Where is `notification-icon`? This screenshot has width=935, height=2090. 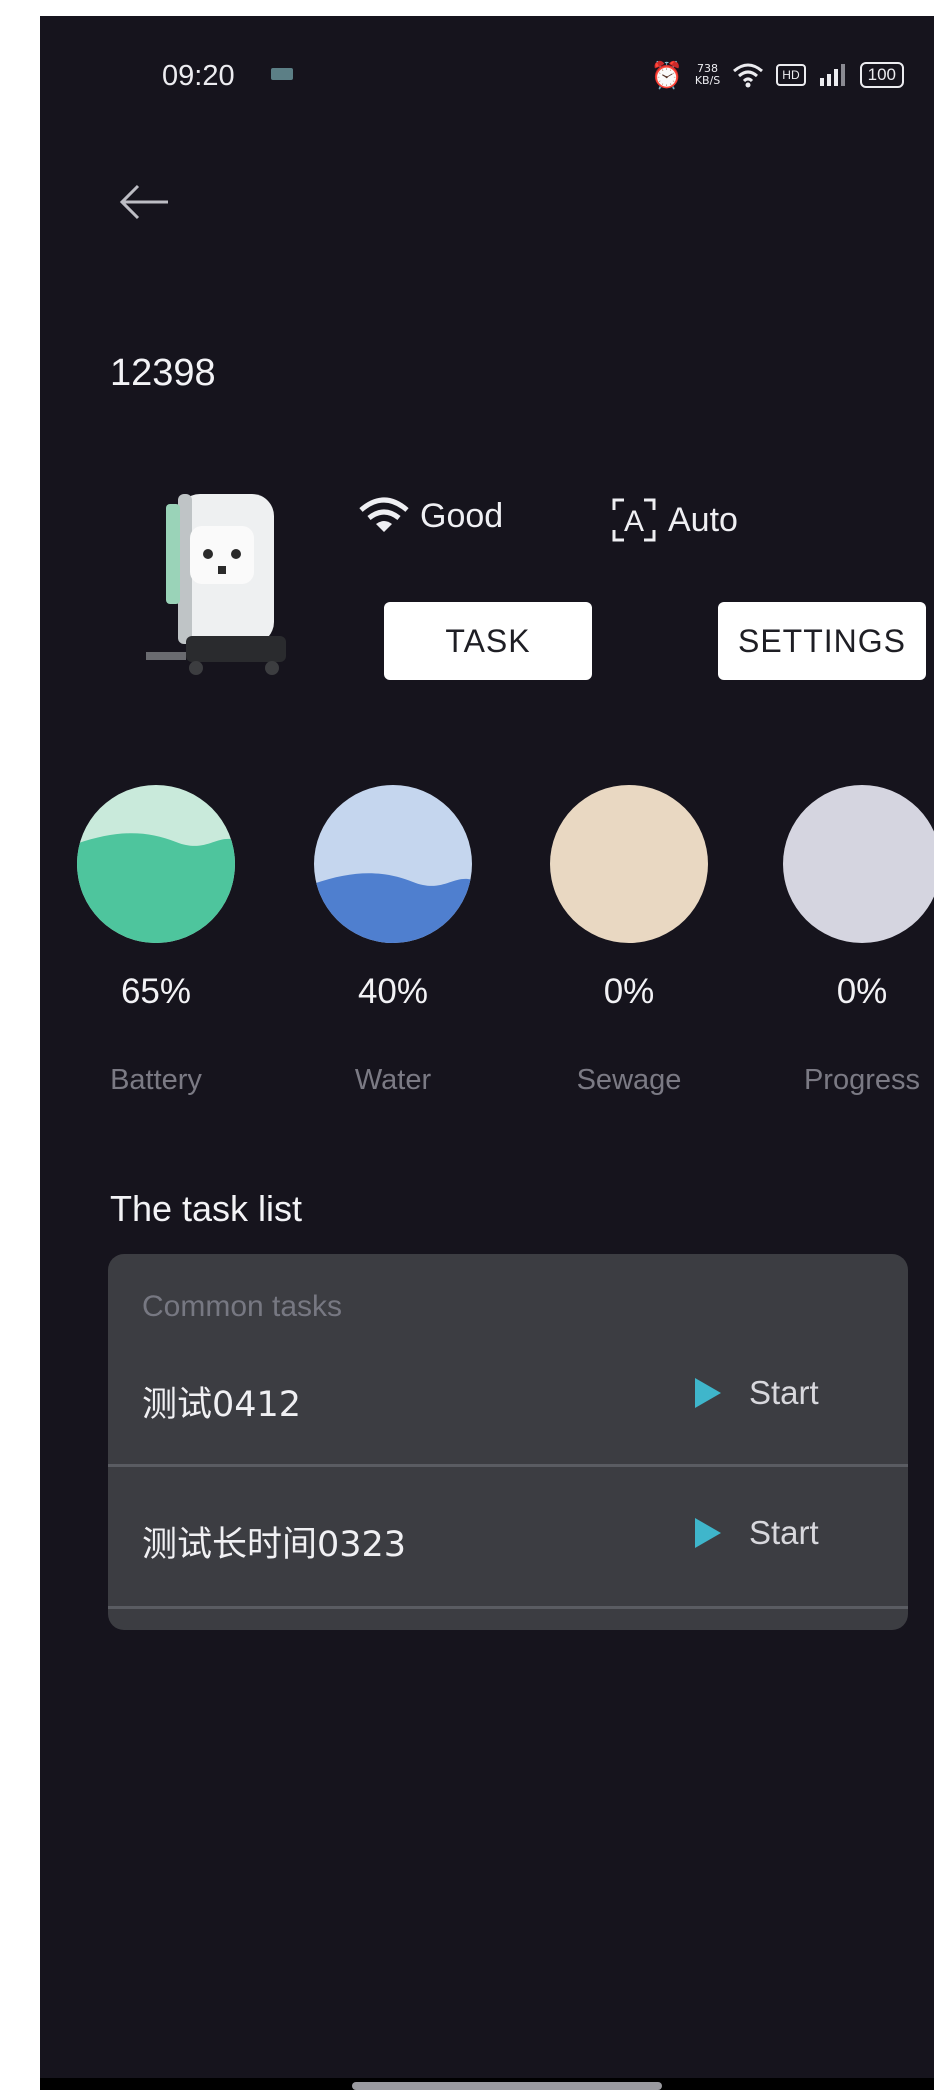
notification-icon is located at coordinates (282, 74).